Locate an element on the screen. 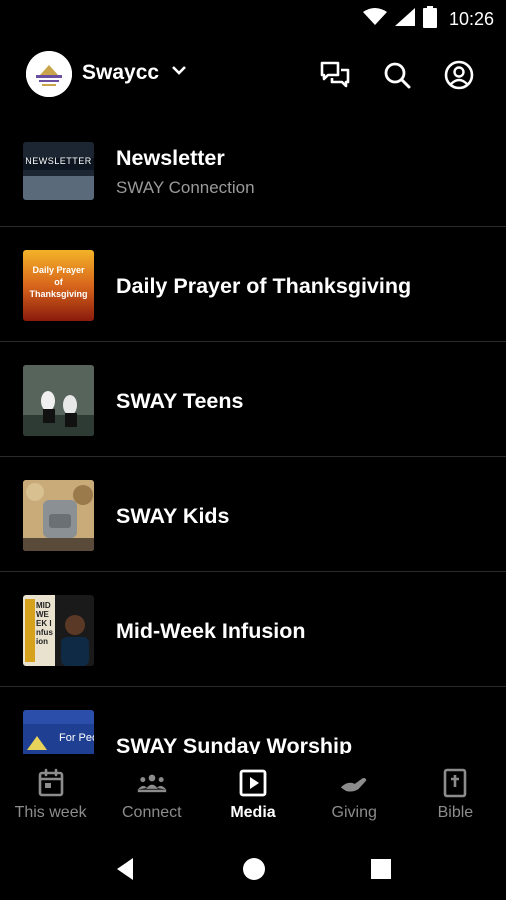  nav-label: This week is located at coordinates (50, 812).